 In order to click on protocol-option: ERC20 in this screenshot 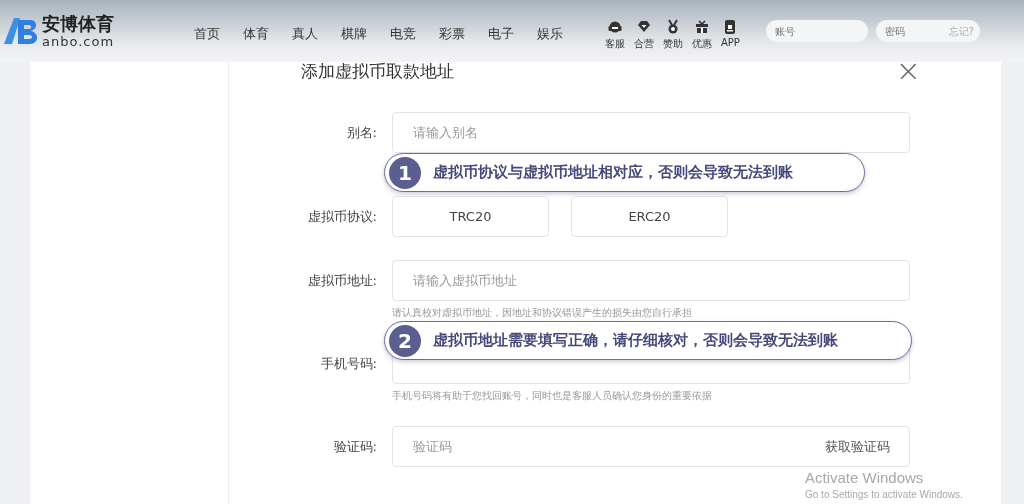, I will do `click(649, 216)`.